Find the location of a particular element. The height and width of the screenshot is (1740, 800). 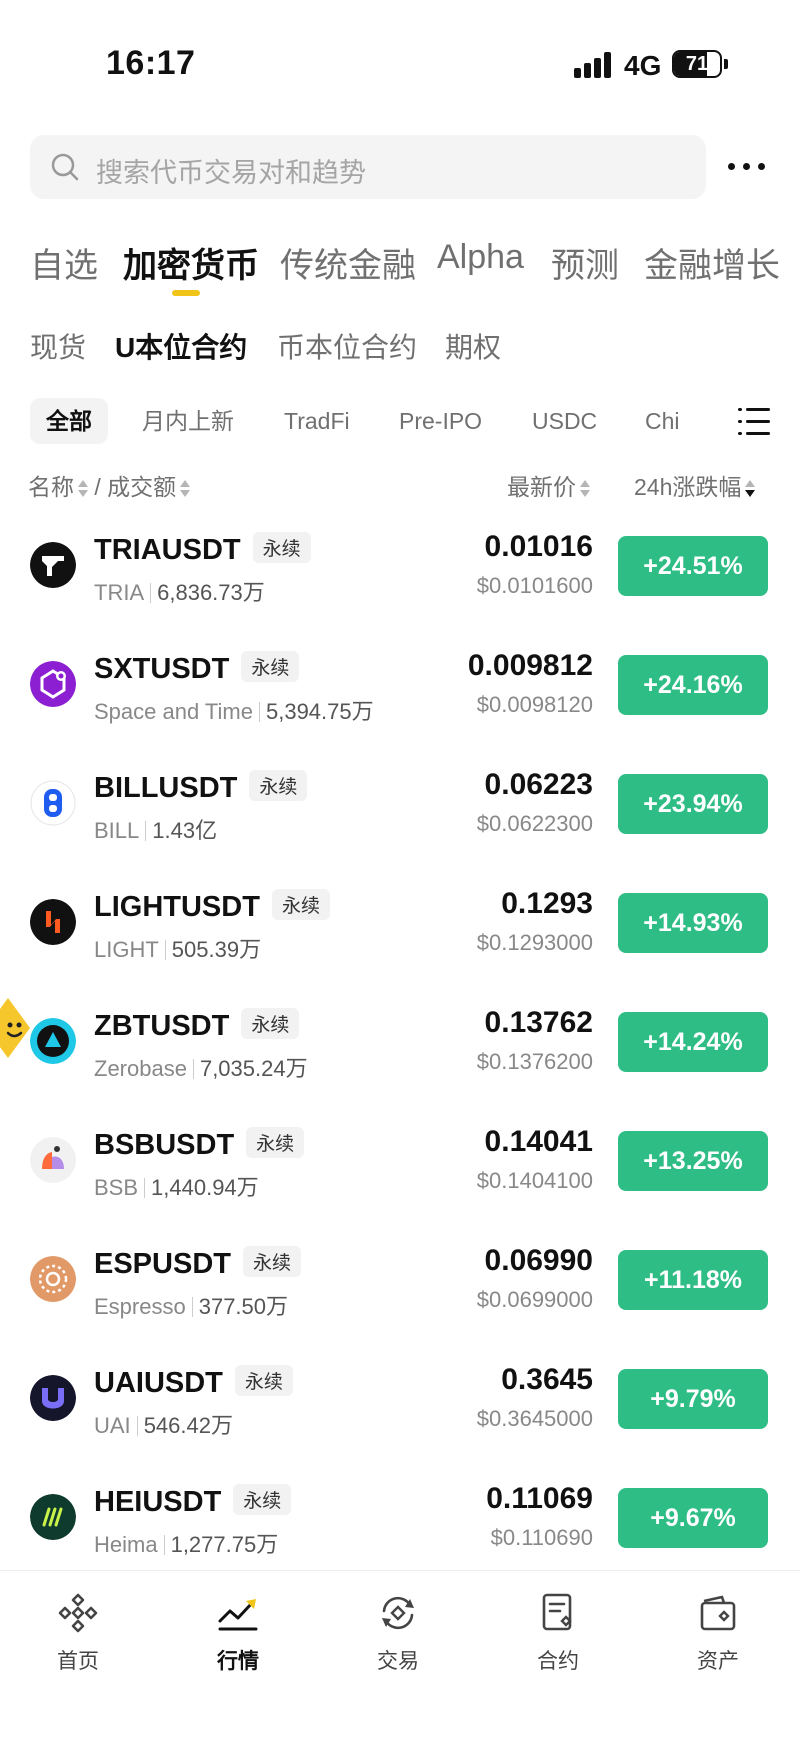

row-symbol: SXTUSDT 永续 is located at coordinates (197, 668).